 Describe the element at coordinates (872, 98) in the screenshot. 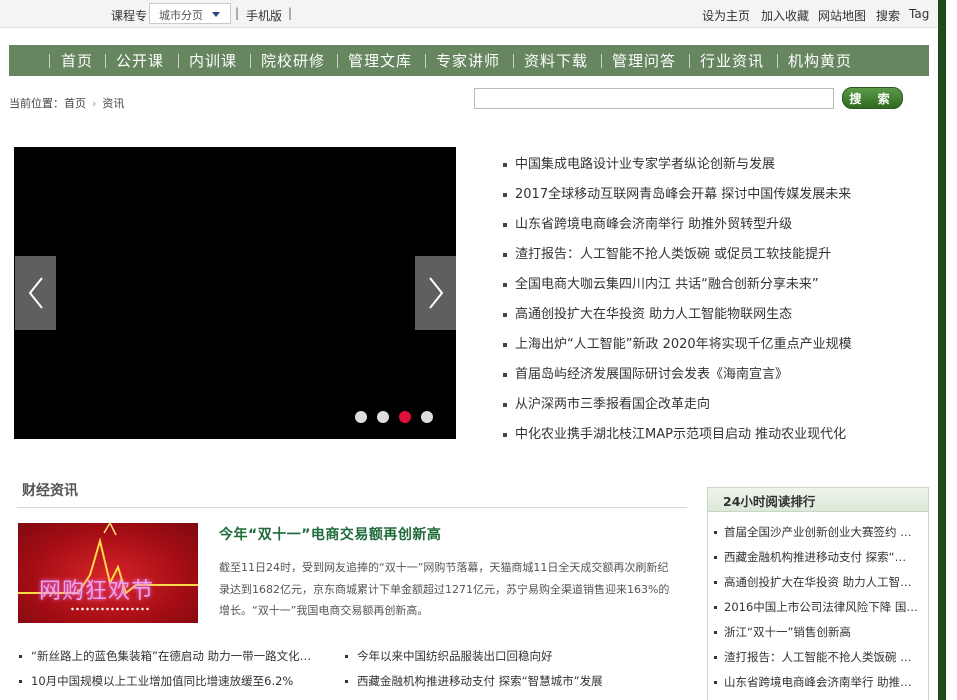

I see `search-button: 搜 索` at that location.